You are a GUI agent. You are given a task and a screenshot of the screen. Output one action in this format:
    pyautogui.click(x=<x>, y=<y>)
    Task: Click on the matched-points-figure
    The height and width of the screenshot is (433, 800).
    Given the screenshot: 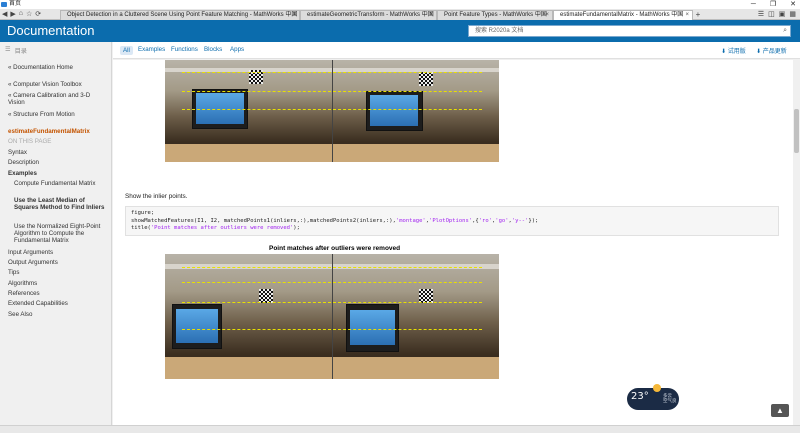 What is the action you would take?
    pyautogui.click(x=332, y=111)
    